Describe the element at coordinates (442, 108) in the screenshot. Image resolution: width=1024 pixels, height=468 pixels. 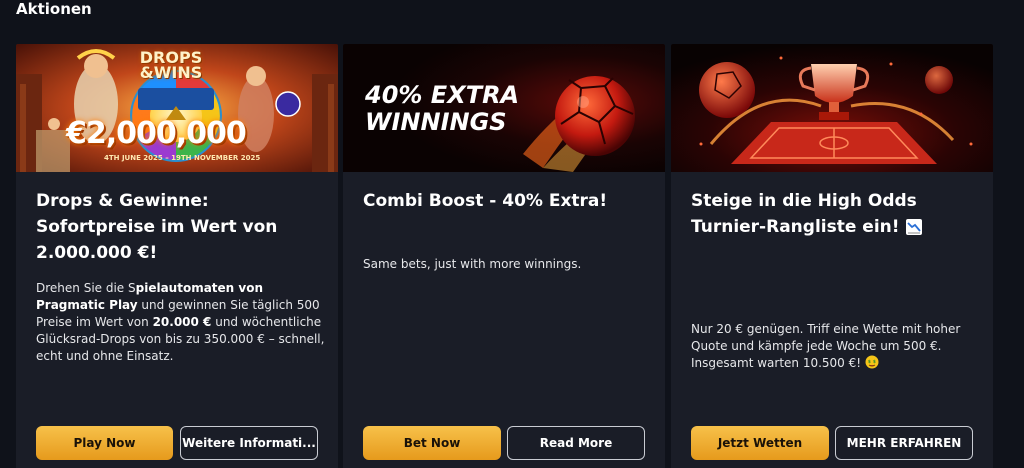
I see `extra-winnings-headline: 40% EXTRA WINNINGS` at that location.